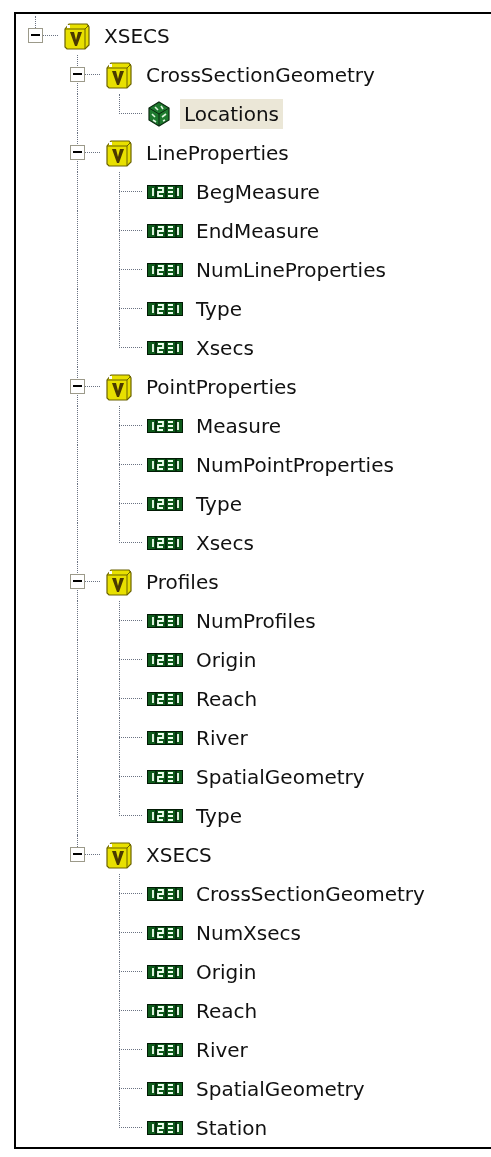 The height and width of the screenshot is (1157, 491). What do you see at coordinates (291, 269) in the screenshot?
I see `tree-item: NumLineProperties` at bounding box center [291, 269].